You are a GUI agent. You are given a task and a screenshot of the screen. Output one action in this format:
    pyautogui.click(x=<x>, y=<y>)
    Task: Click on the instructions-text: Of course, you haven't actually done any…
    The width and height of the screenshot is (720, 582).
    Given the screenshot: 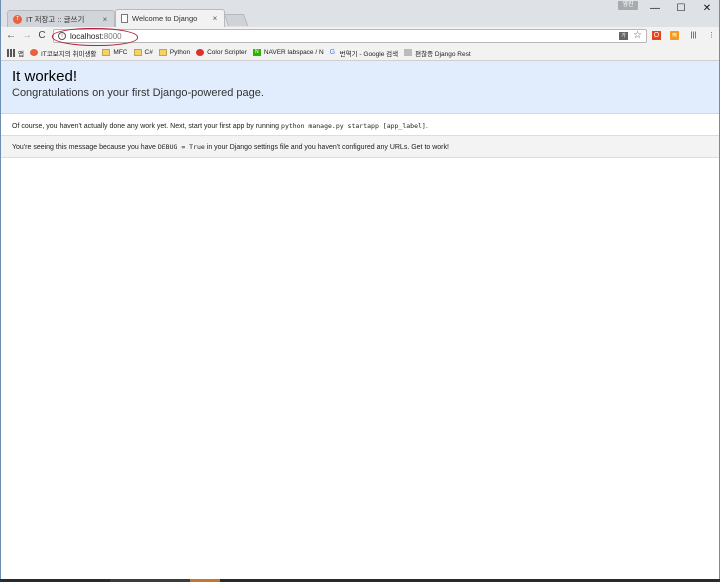 What is the action you would take?
    pyautogui.click(x=360, y=125)
    